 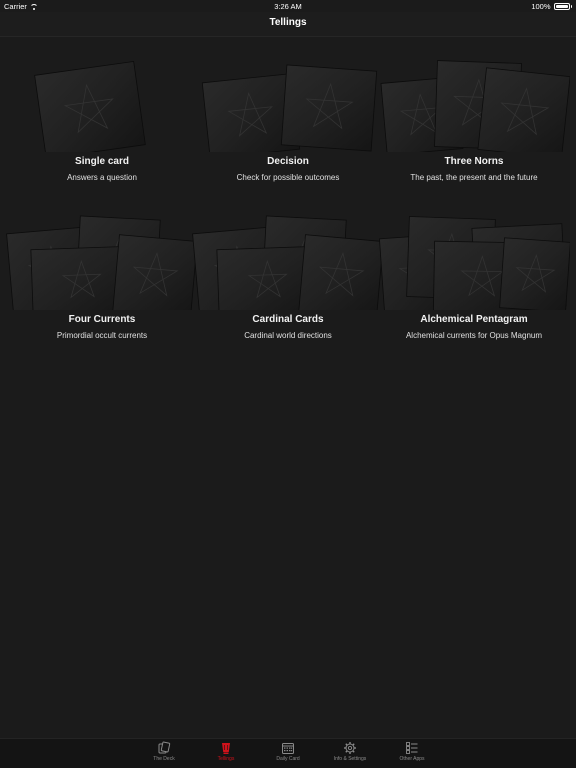 I want to click on battery-icon, so click(x=561, y=6).